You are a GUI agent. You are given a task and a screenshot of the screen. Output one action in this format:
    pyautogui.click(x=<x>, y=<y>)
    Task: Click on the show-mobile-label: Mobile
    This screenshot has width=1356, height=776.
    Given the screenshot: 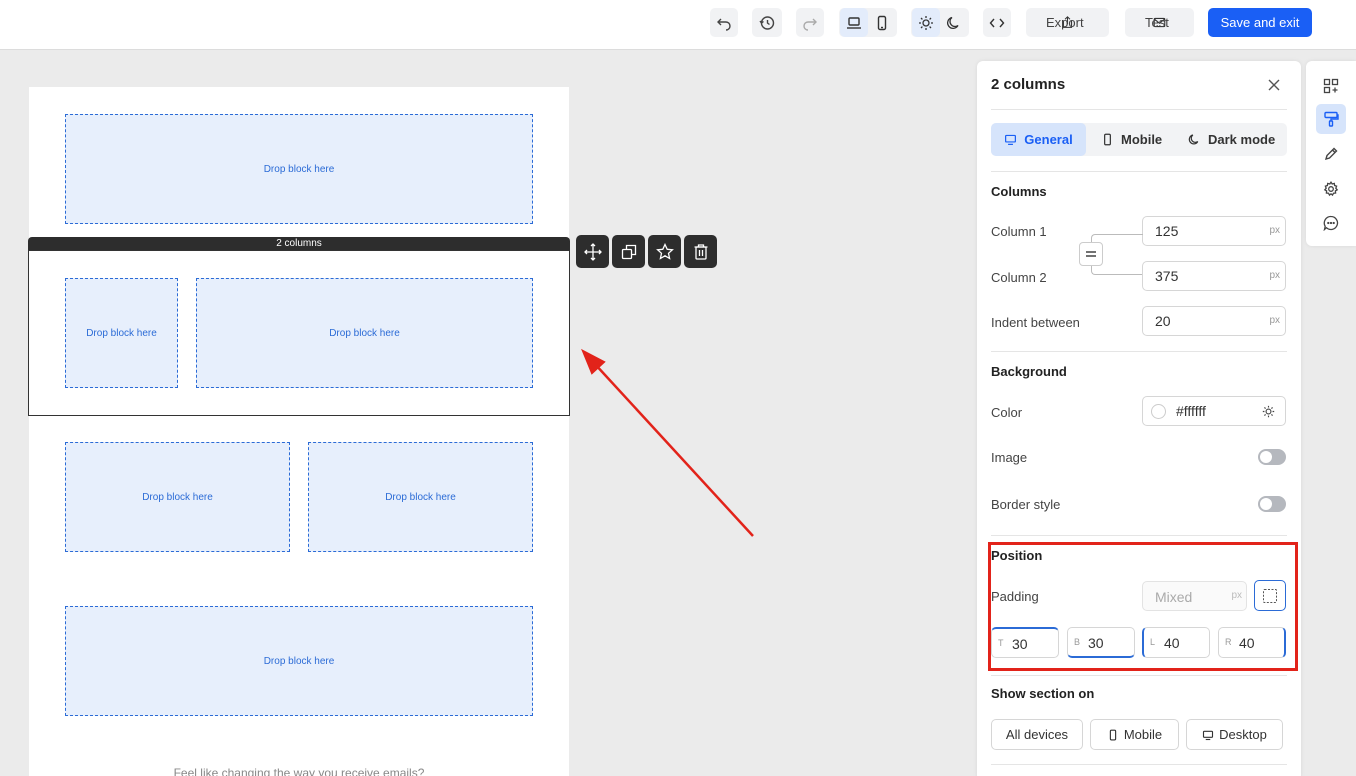 What is the action you would take?
    pyautogui.click(x=1143, y=734)
    